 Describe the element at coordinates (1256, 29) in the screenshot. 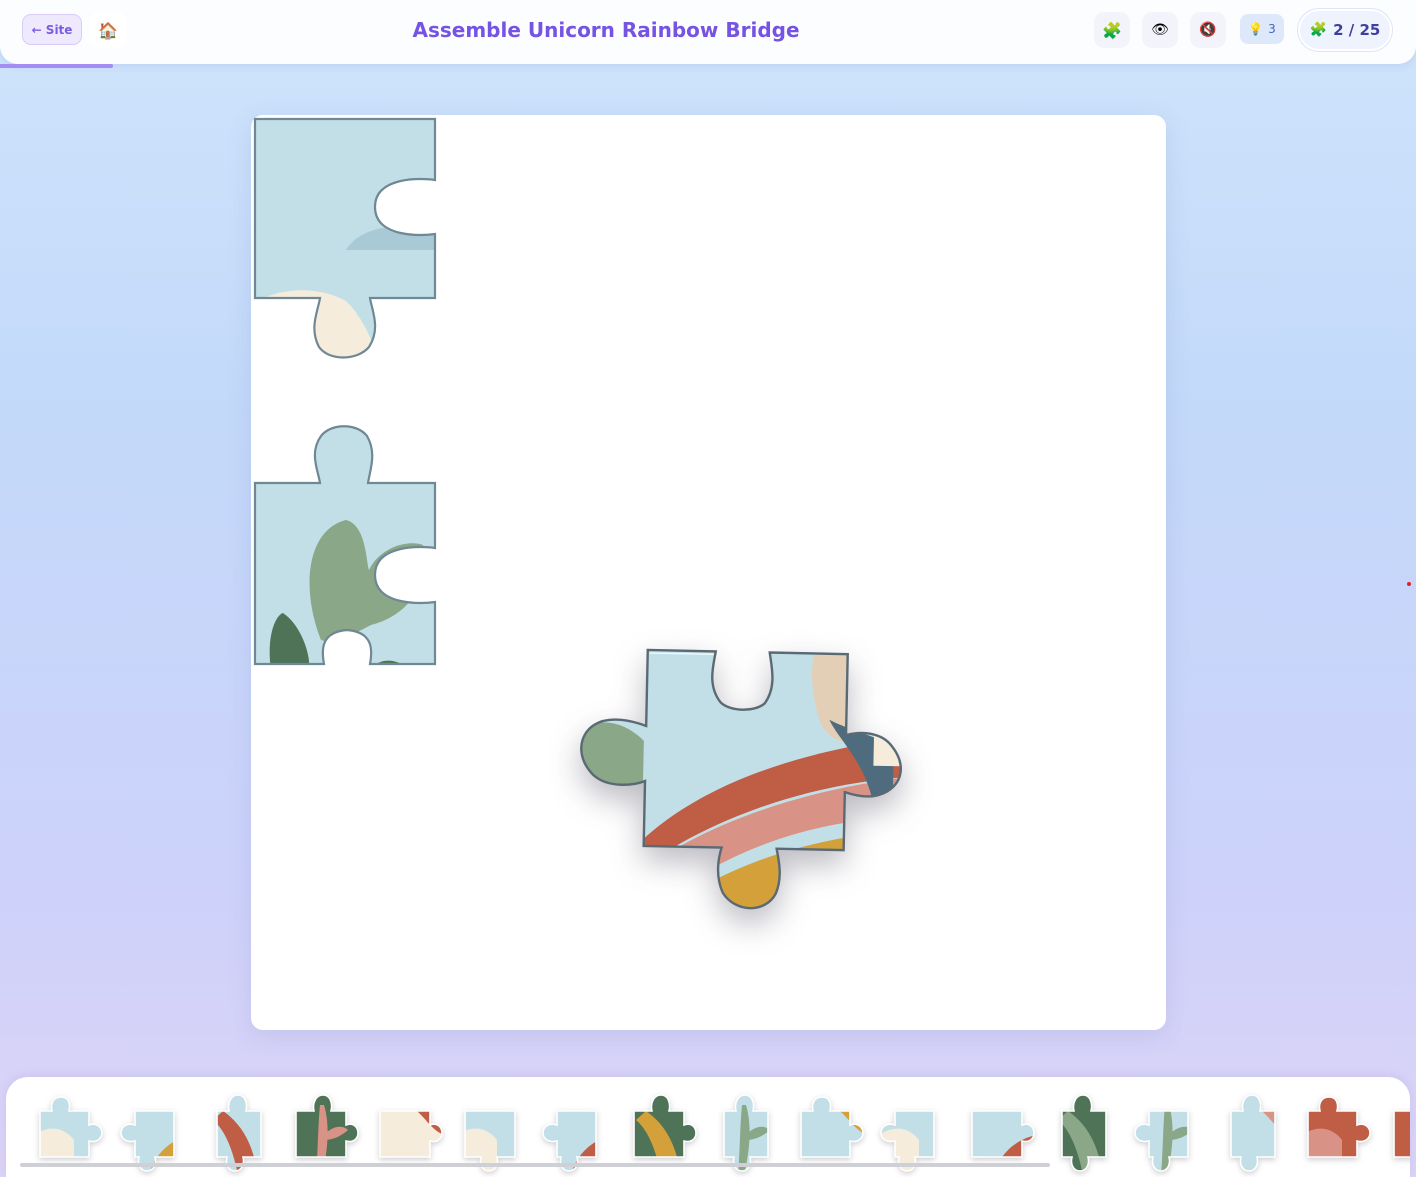

I see `lightbulb-icon: 💡` at that location.